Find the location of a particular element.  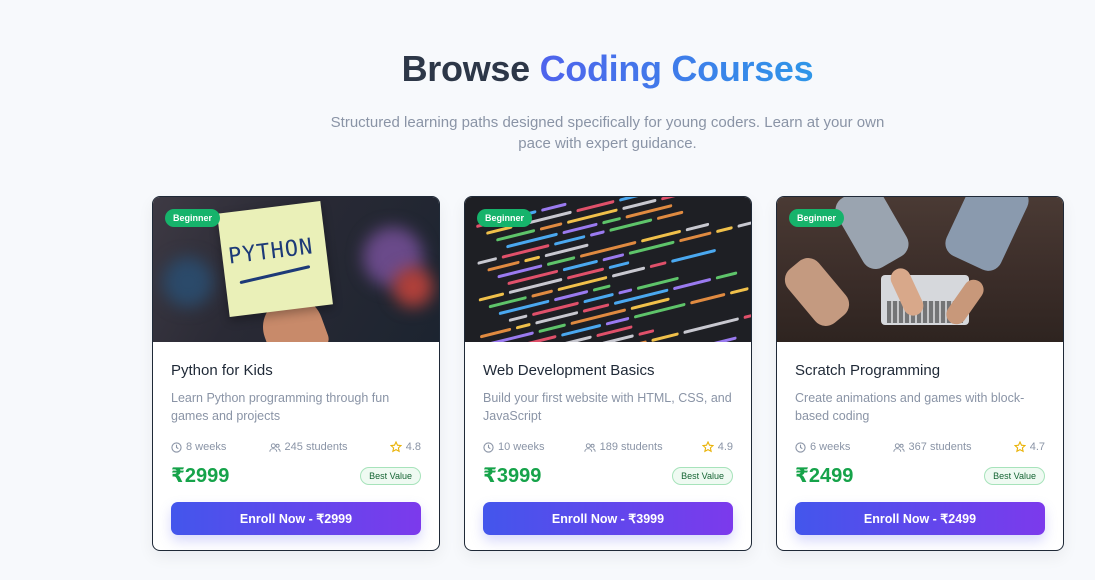

students-count: 367 students is located at coordinates (932, 447).